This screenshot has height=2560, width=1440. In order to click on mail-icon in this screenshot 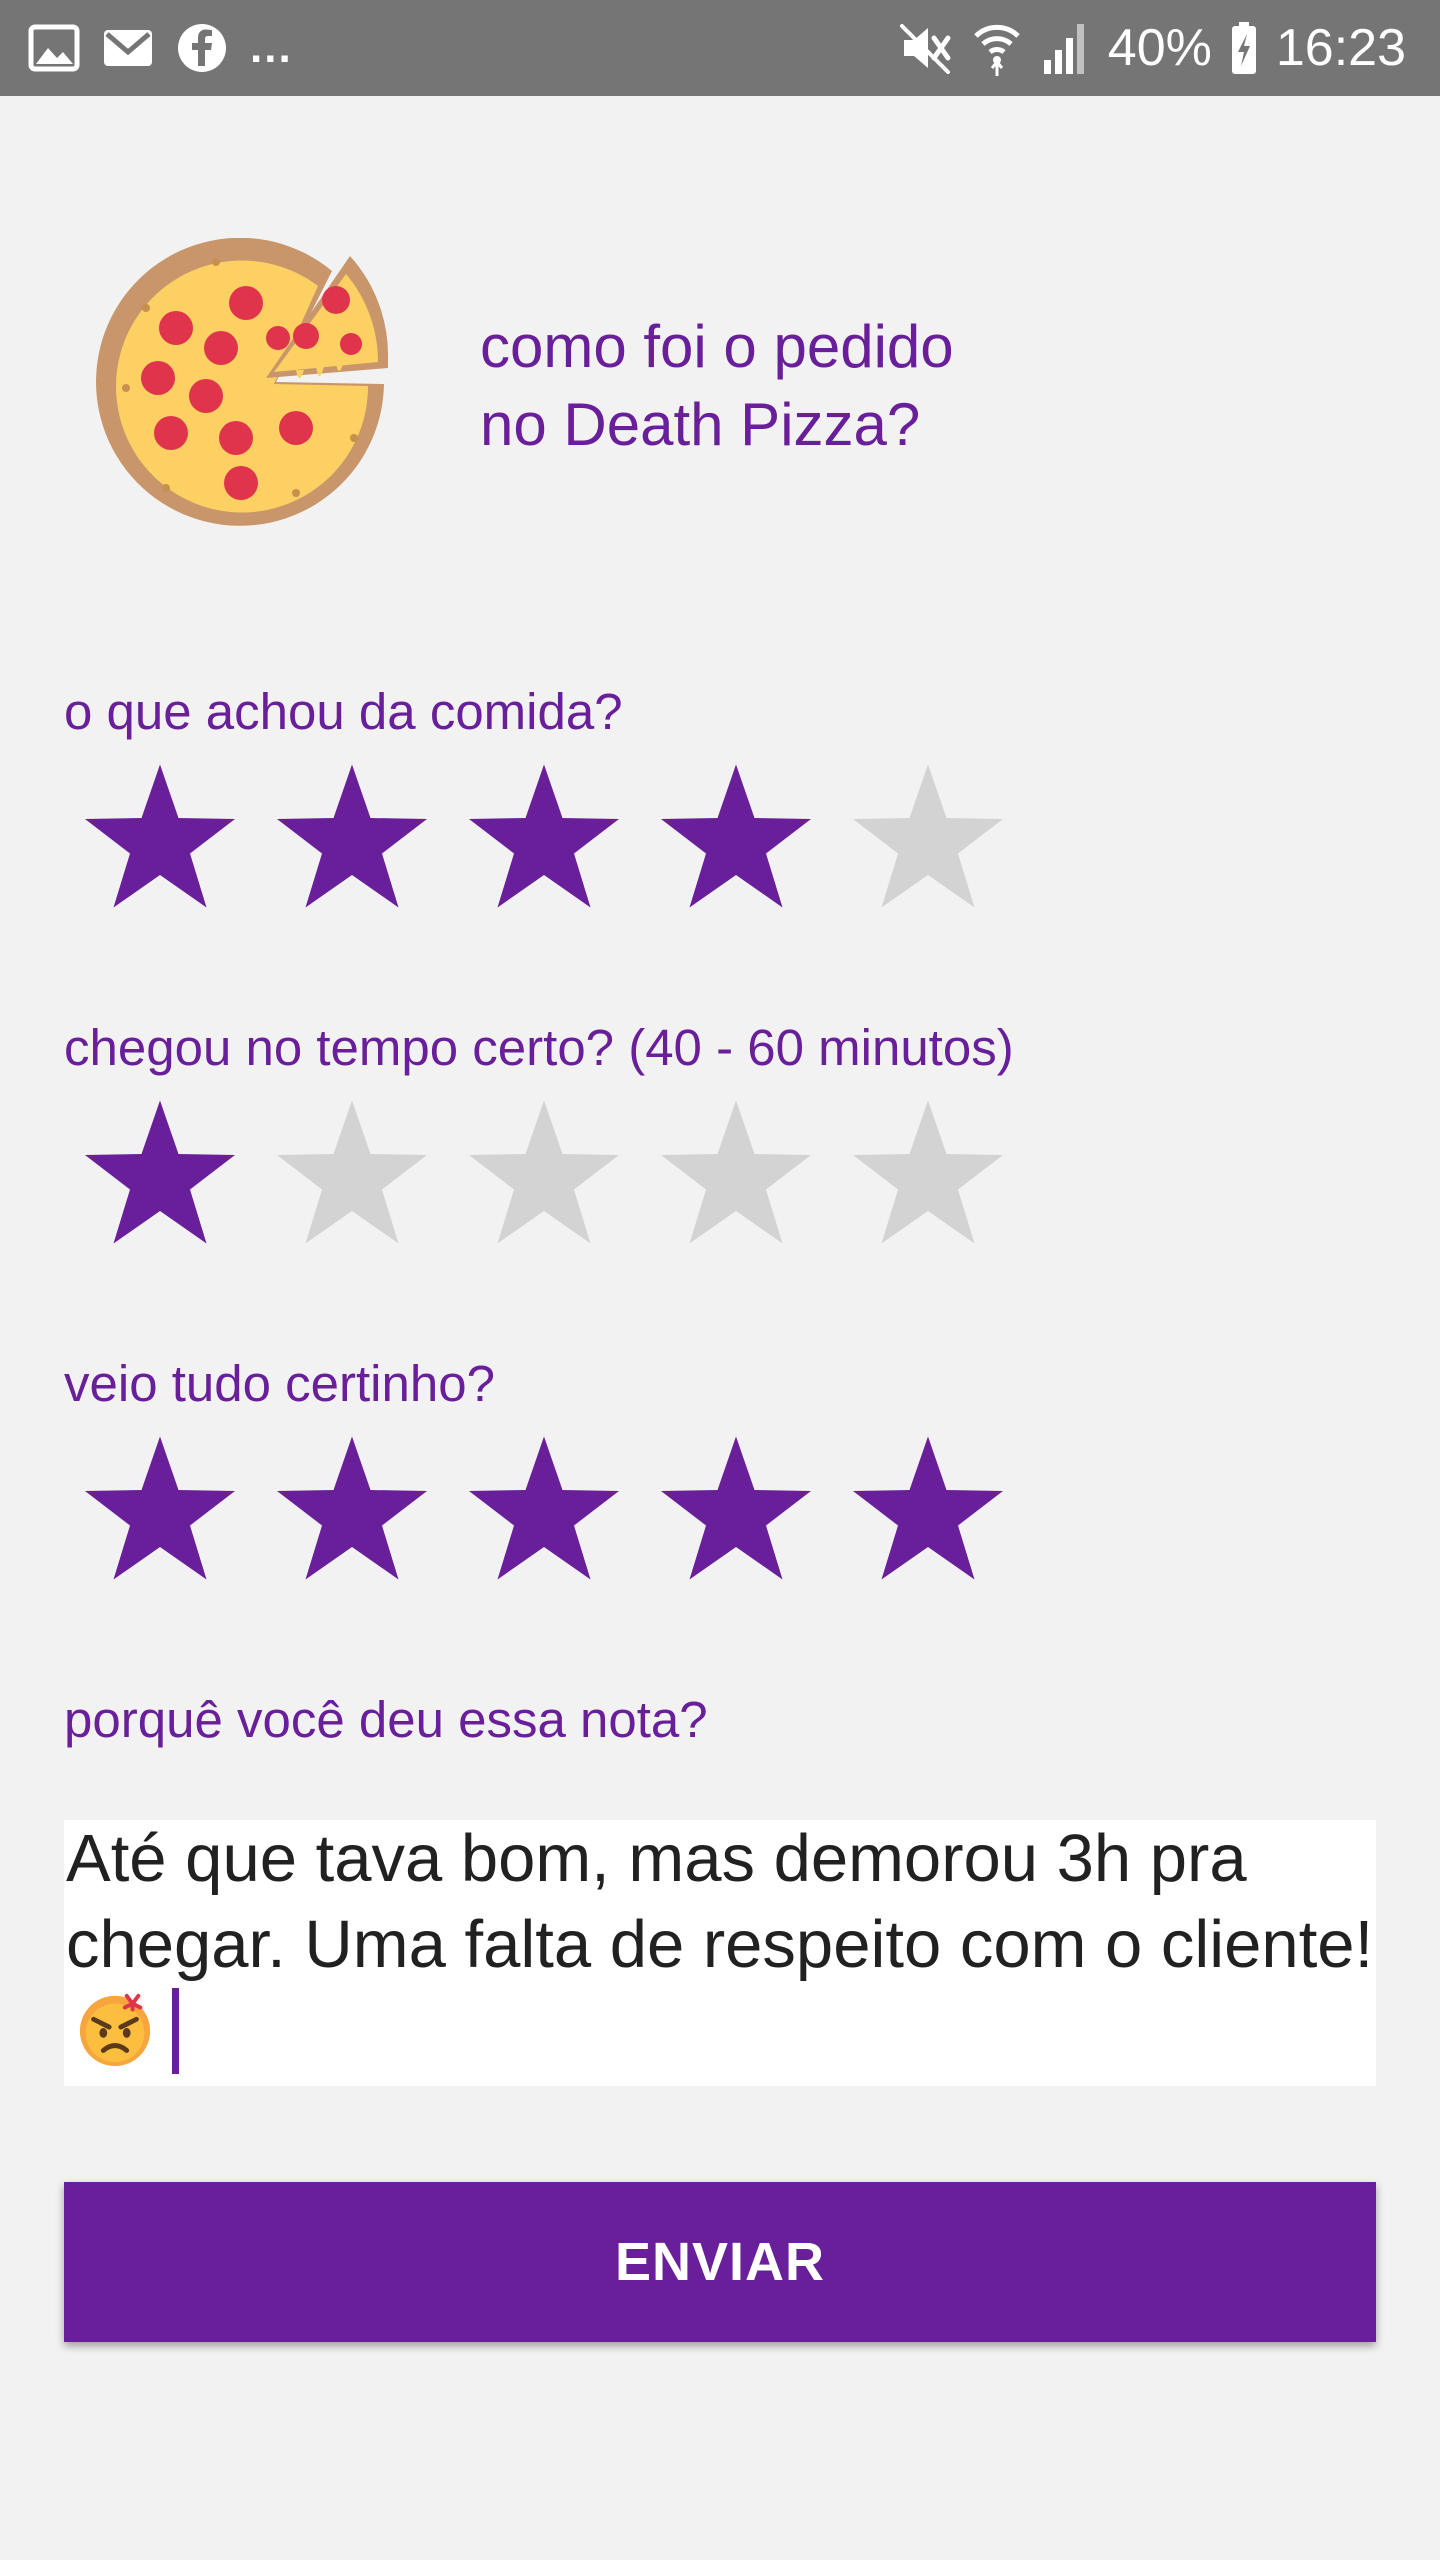, I will do `click(128, 48)`.